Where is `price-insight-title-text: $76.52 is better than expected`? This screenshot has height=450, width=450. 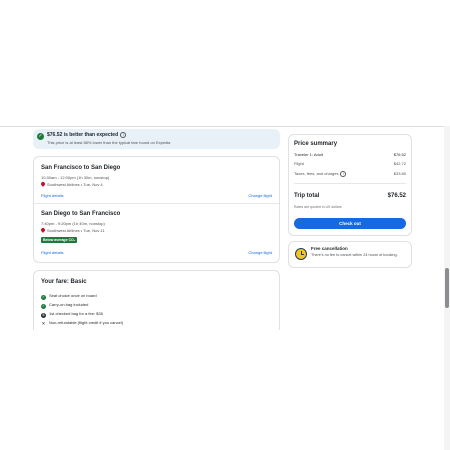
price-insight-title-text: $76.52 is better than expected is located at coordinates (83, 135).